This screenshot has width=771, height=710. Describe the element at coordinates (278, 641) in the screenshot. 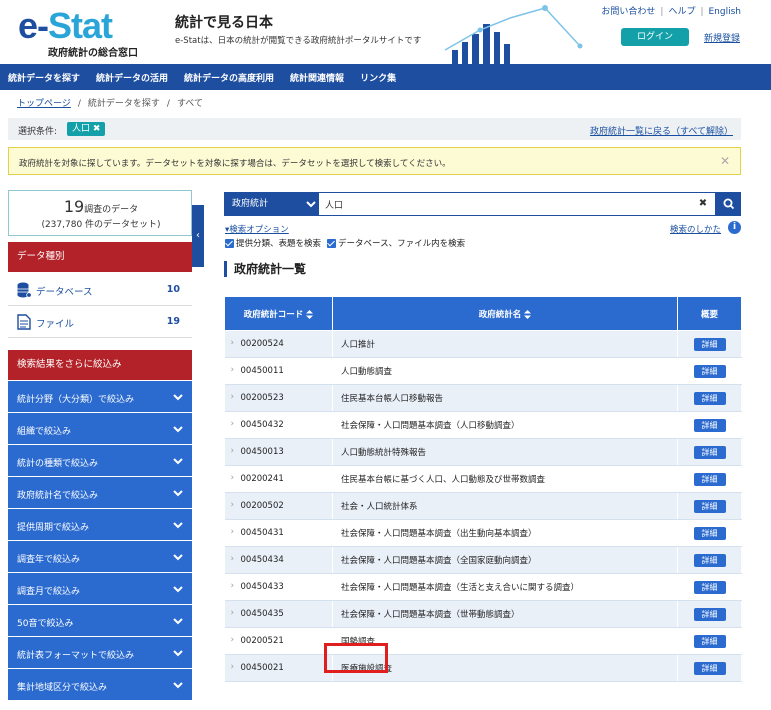

I see `stat-code: 00200521` at that location.